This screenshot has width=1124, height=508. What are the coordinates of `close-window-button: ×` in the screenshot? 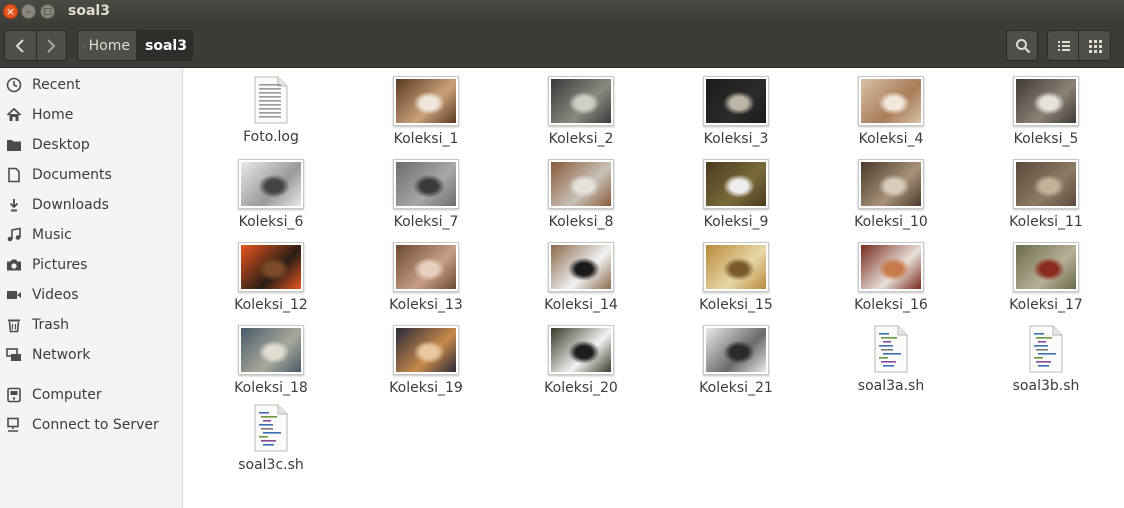 It's located at (10, 11).